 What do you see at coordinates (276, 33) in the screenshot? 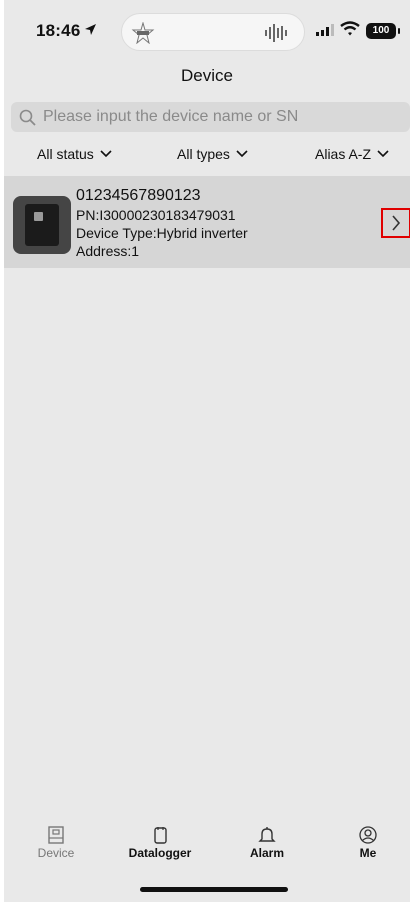
I see `audio-wave-icon` at bounding box center [276, 33].